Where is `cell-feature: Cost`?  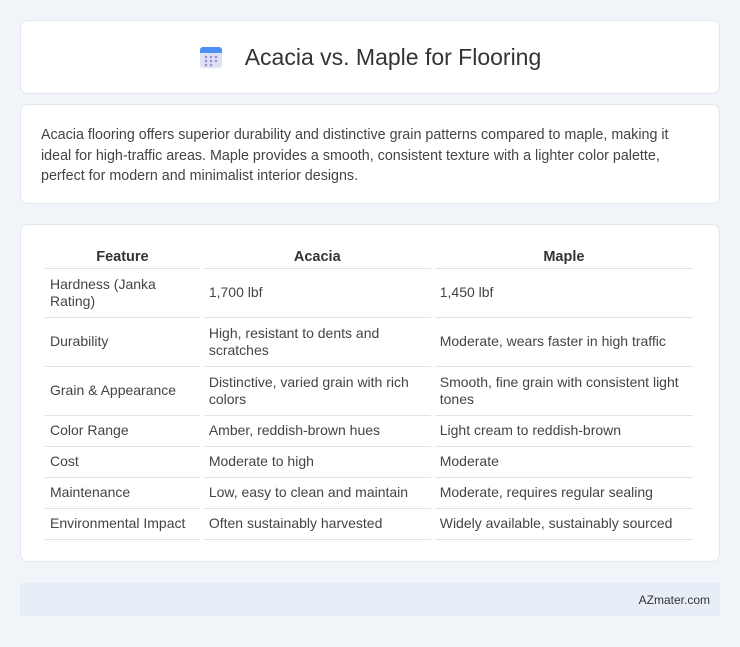 cell-feature: Cost is located at coordinates (122, 462).